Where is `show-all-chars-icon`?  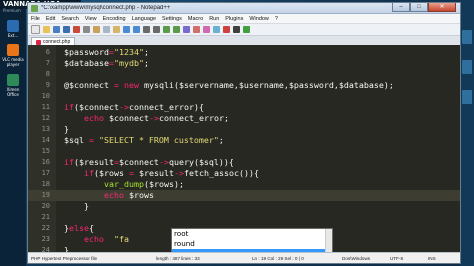 show-all-chars-icon is located at coordinates (206, 29).